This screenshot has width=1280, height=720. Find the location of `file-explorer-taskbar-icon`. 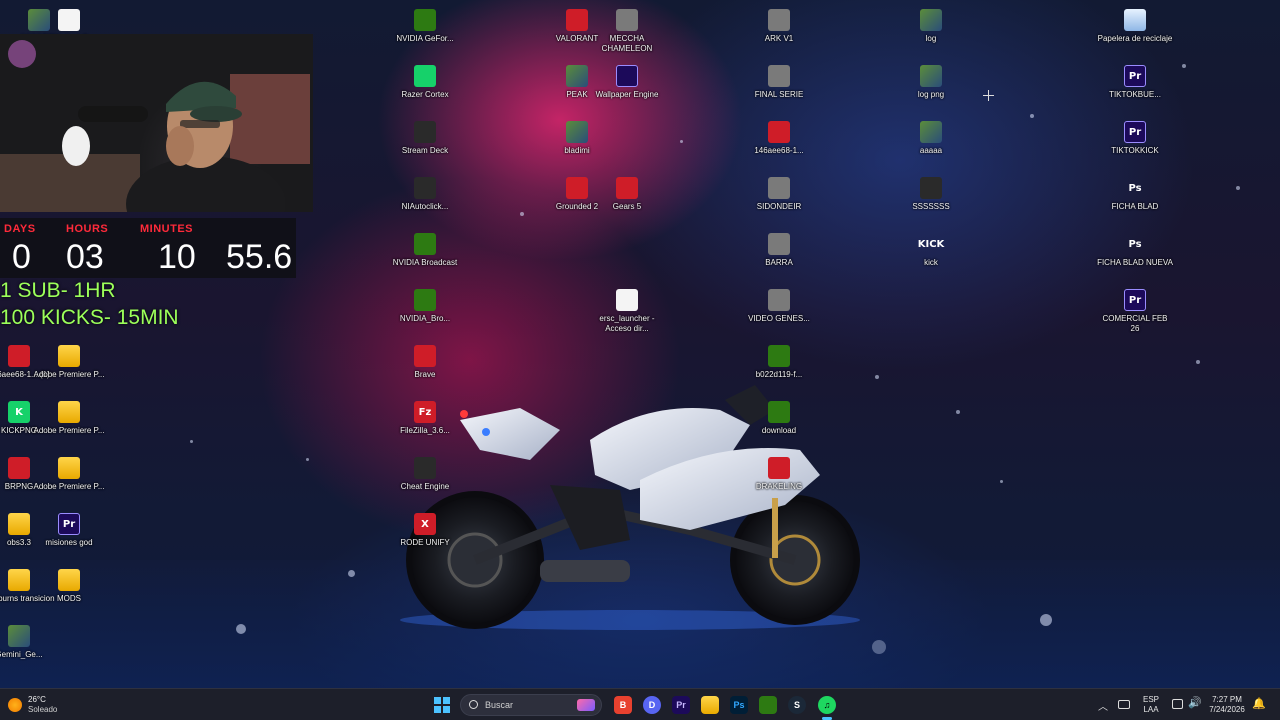

file-explorer-taskbar-icon is located at coordinates (710, 705).